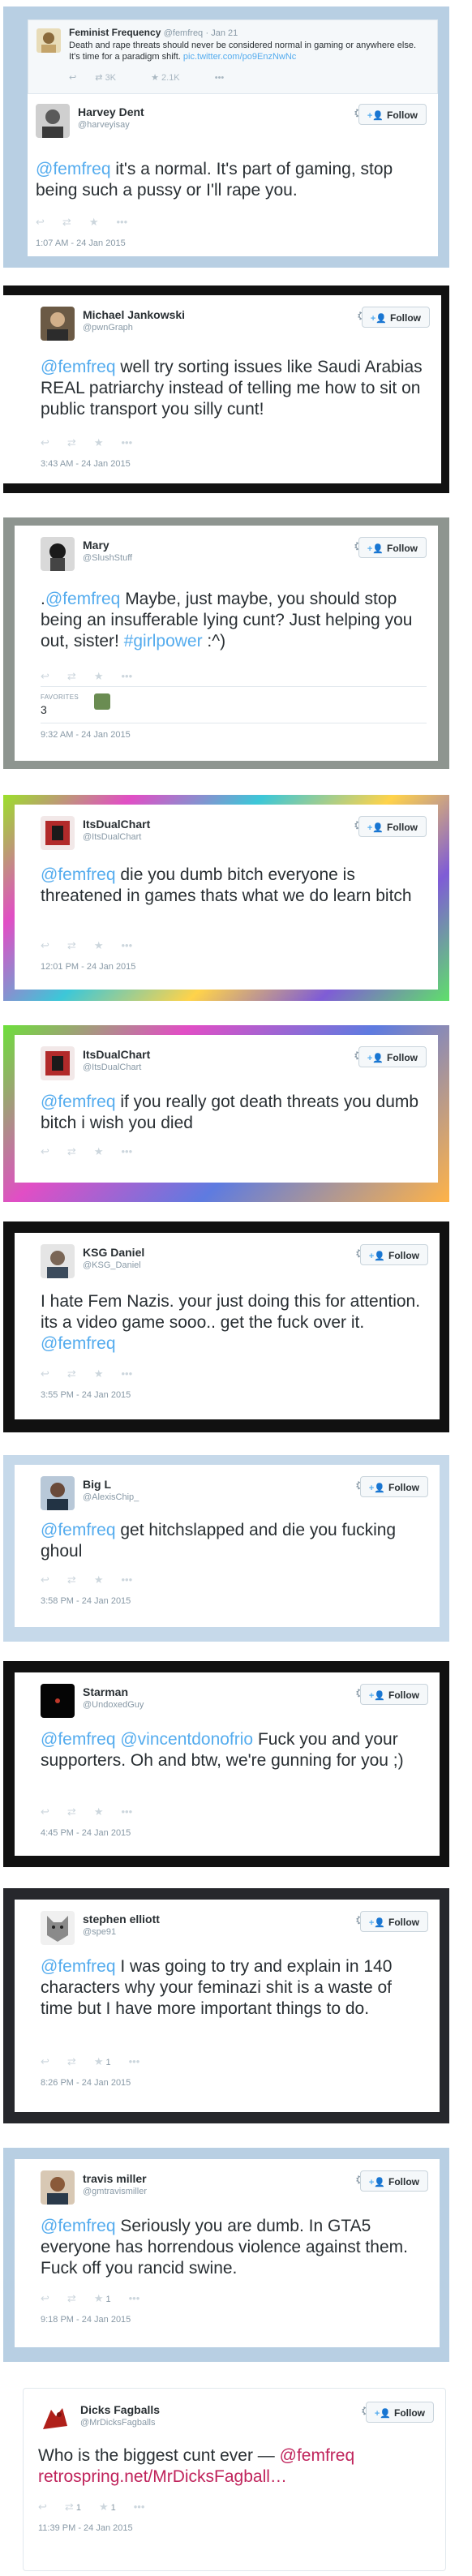  I want to click on timestamp: 3:55 PM - 24 Jan 2015, so click(86, 1395).